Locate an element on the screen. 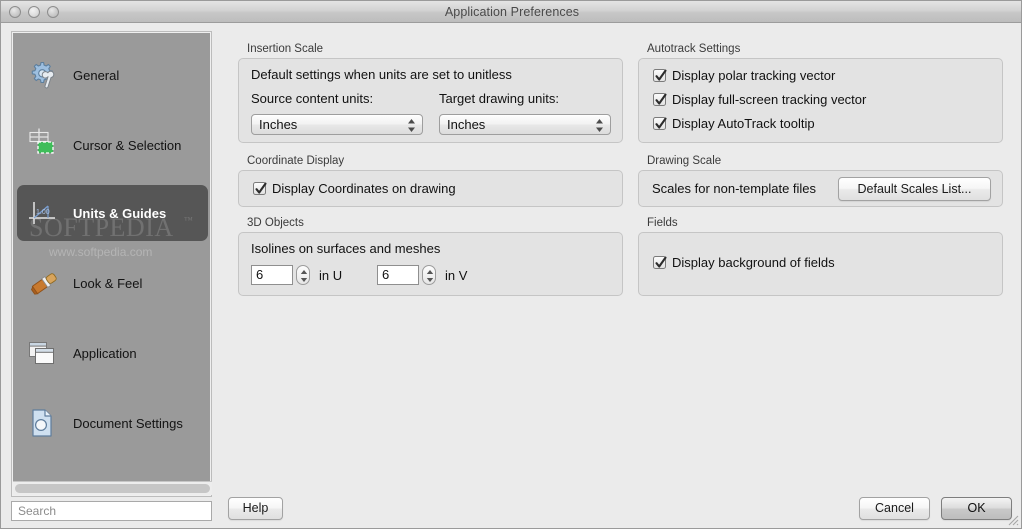  display-coordinates-checkbox: Display Coordinates on drawing is located at coordinates (354, 188).